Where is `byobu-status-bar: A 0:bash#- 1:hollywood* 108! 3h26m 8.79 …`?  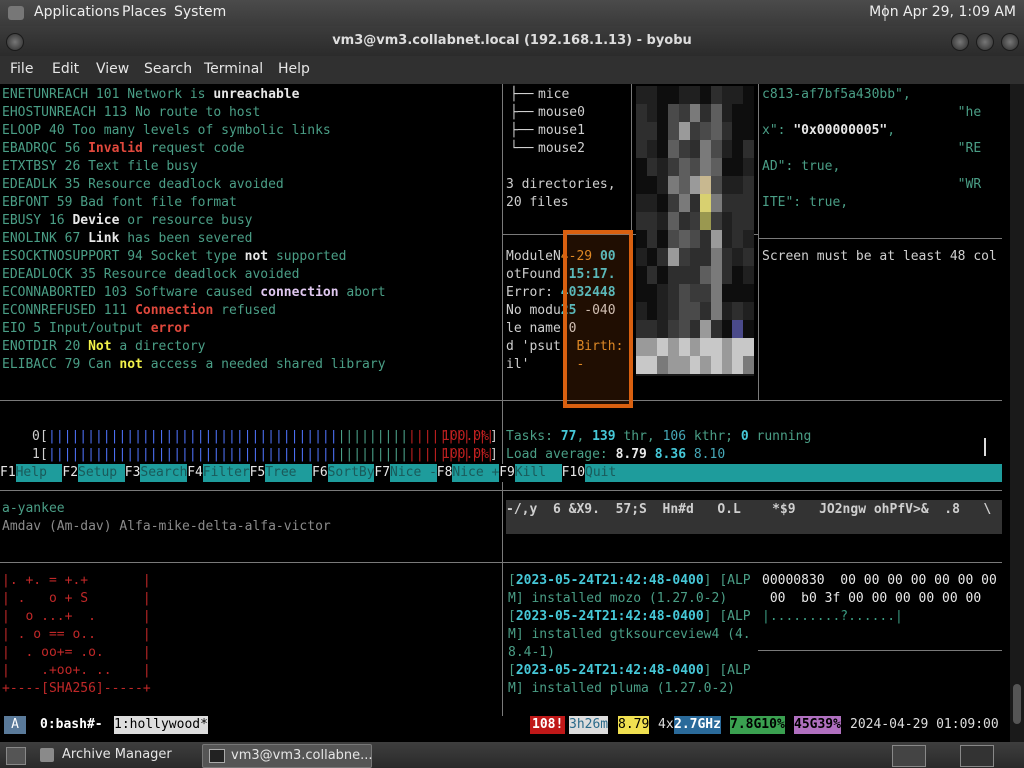 byobu-status-bar: A 0:bash#- 1:hollywood* 108! 3h26m 8.79 … is located at coordinates (505, 725).